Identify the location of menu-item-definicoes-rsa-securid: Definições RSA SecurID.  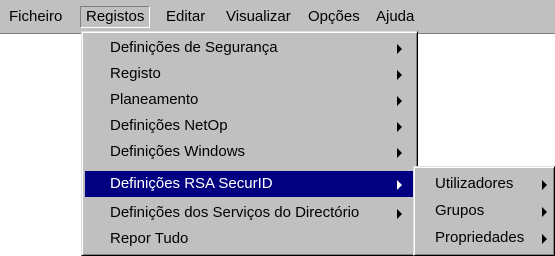
(249, 184).